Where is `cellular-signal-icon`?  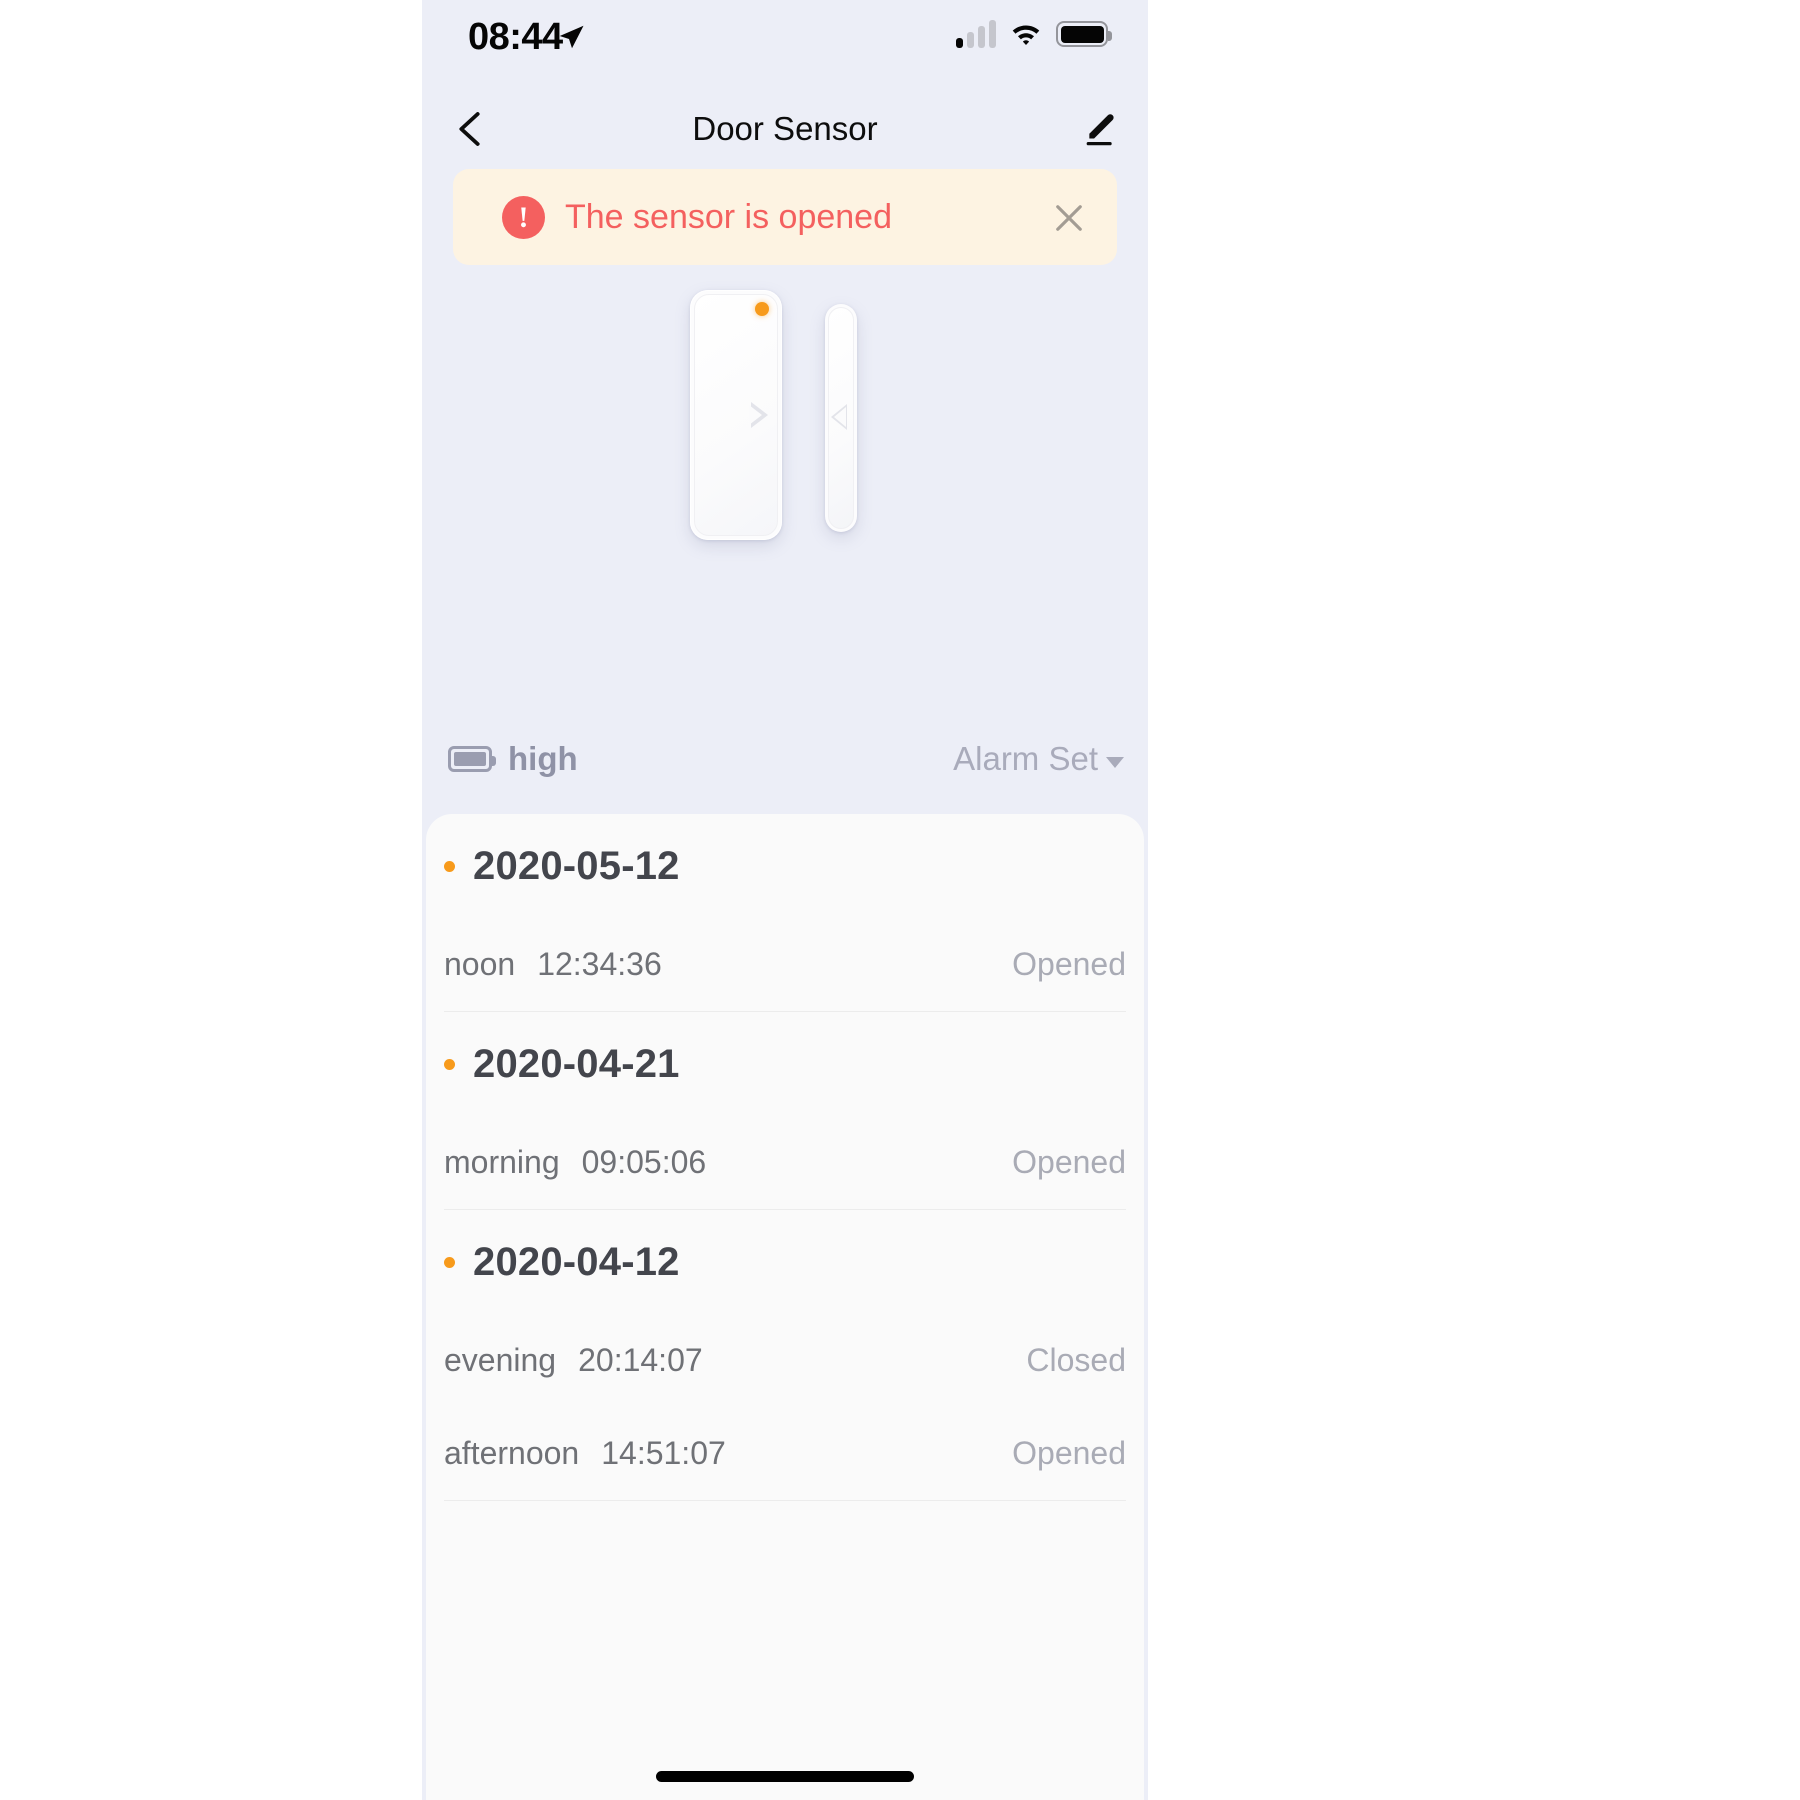
cellular-signal-icon is located at coordinates (976, 34).